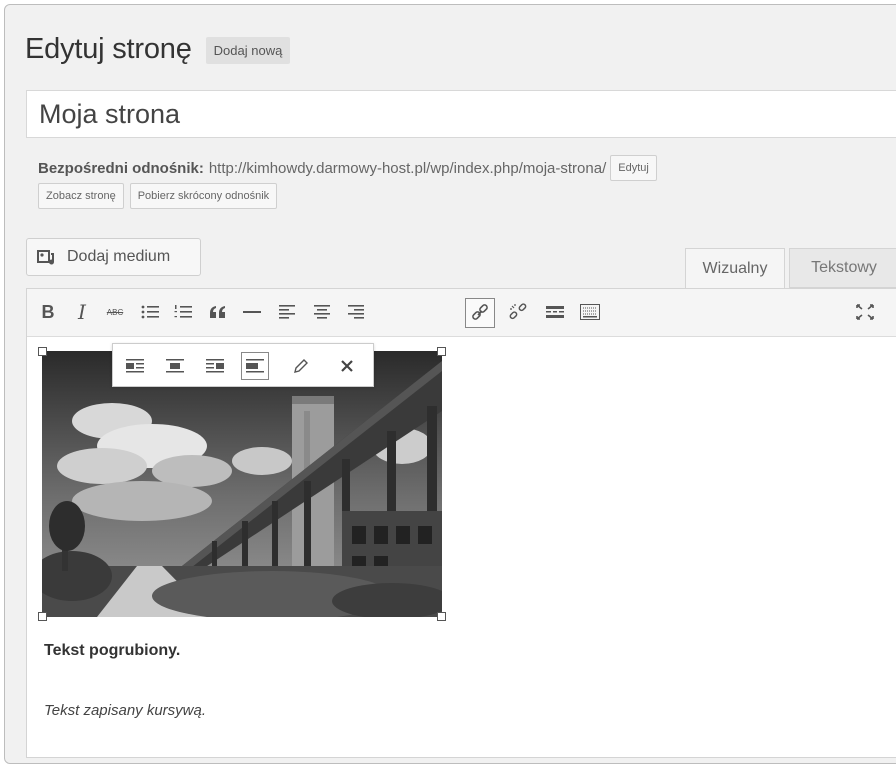  Describe the element at coordinates (287, 312) in the screenshot. I see `align-left-icon` at that location.